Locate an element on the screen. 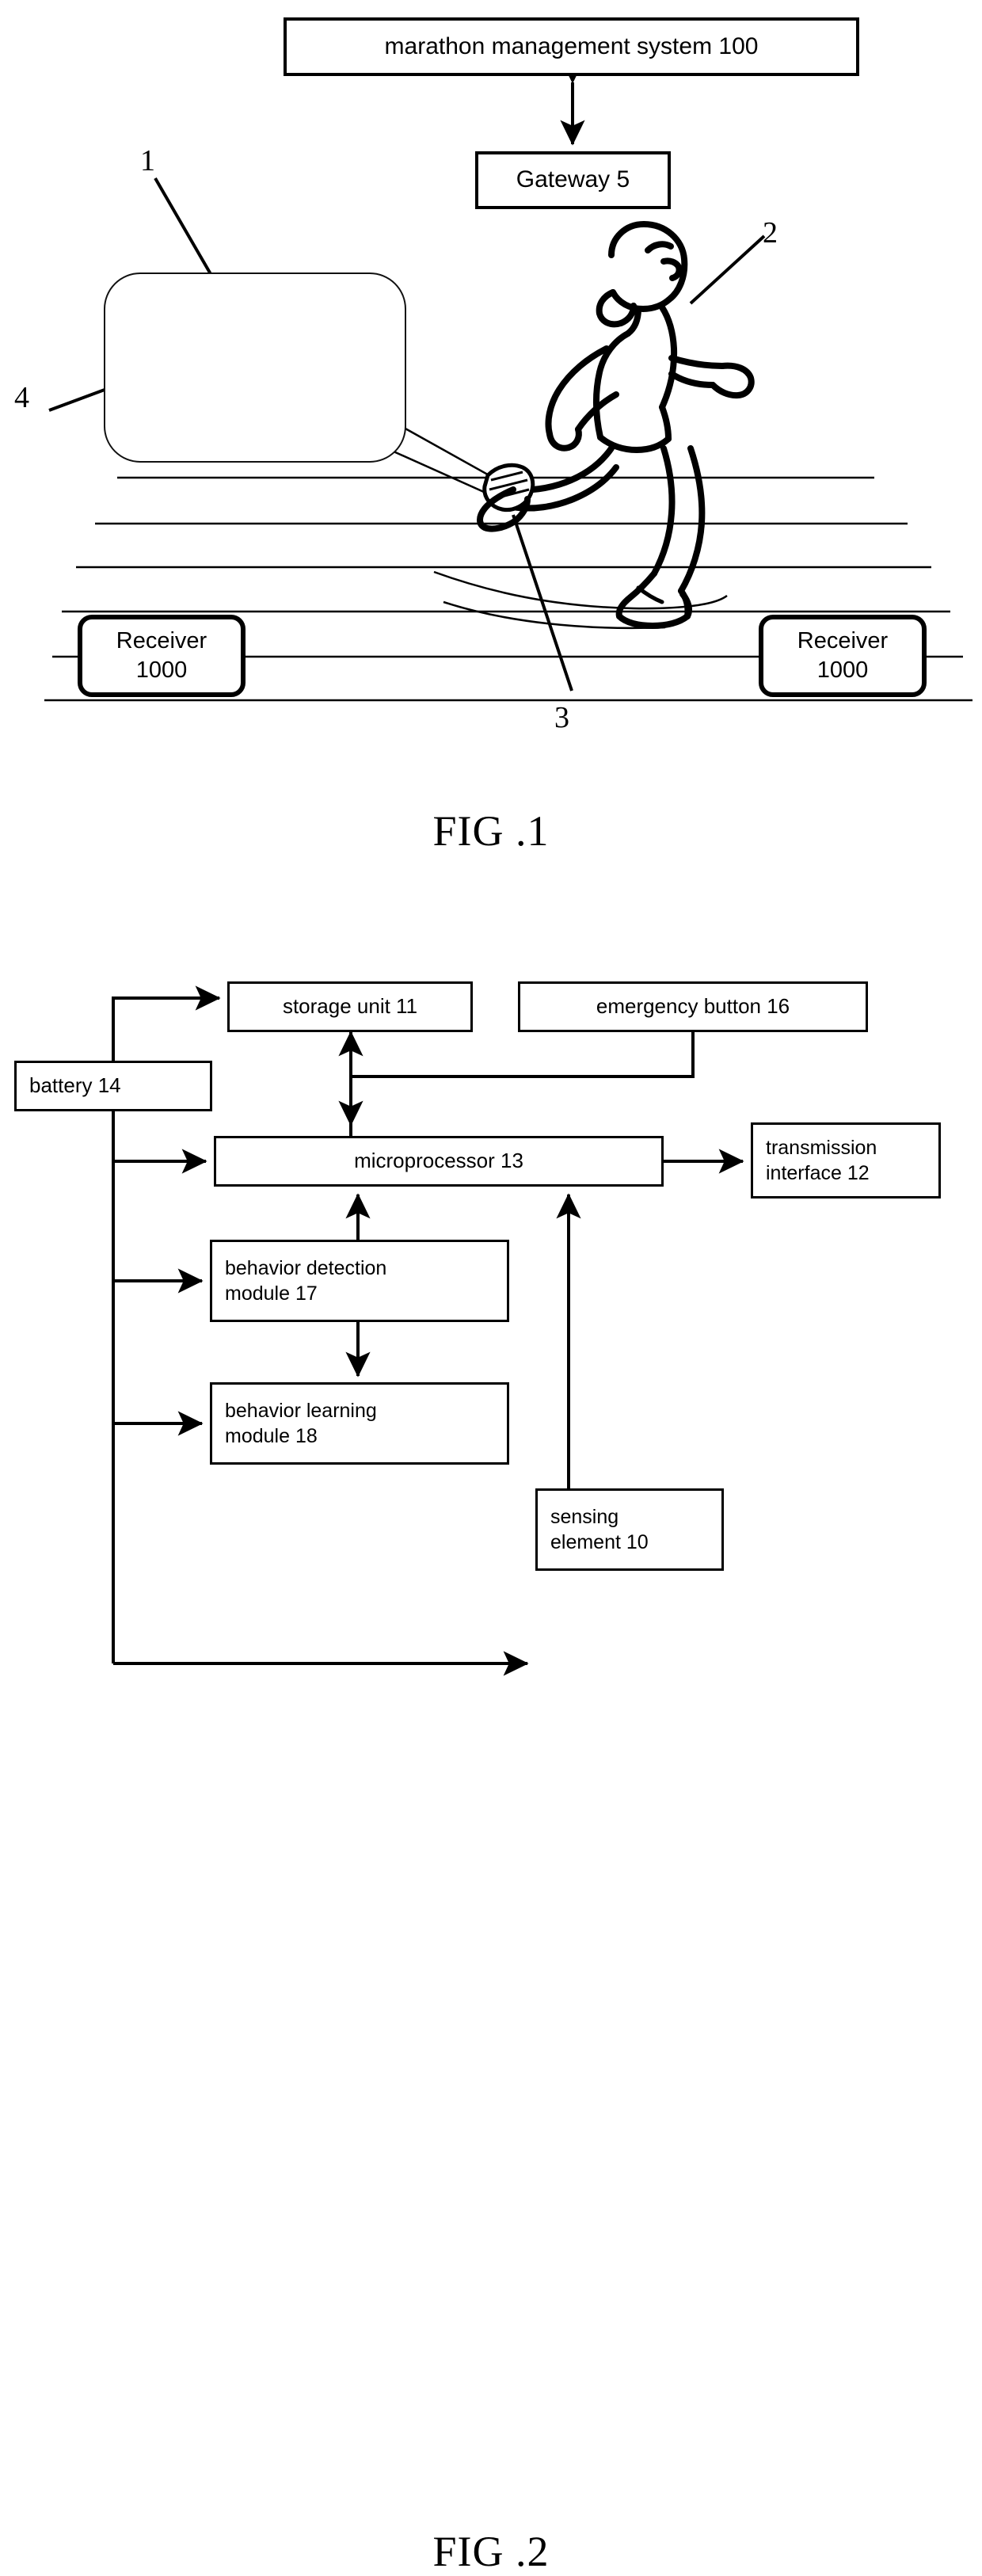 This screenshot has height=2576, width=982. figure-1-caption: FIG .1 is located at coordinates (491, 831).